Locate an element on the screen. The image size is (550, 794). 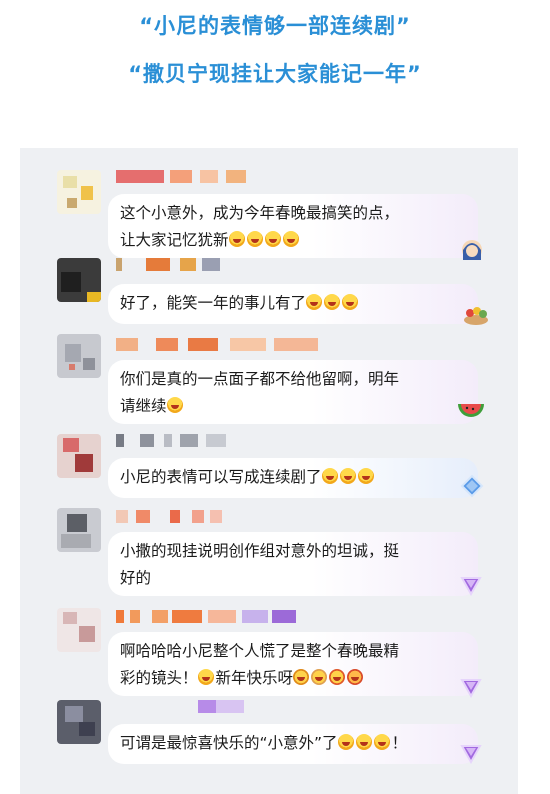
comment-bubble: 啊哈哈哈小尼整个人慌了是整个春晚最精 彩的镜头！ 新年快乐呀 is located at coordinates (293, 664).